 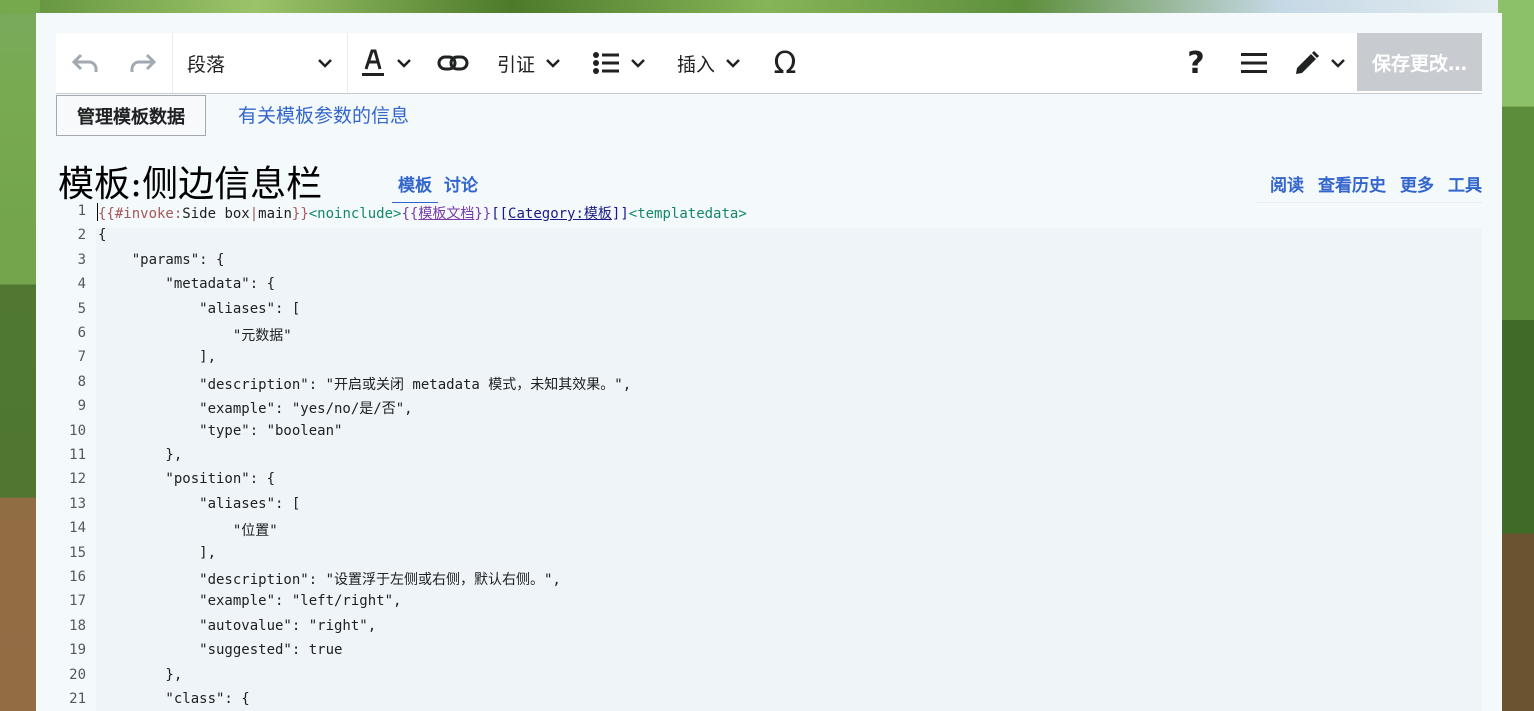 I want to click on tab-tools: 工具, so click(x=1465, y=183).